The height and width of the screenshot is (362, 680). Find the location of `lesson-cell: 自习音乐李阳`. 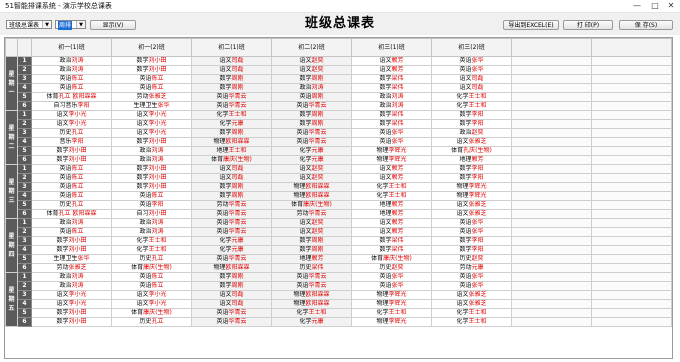

lesson-cell: 自习音乐李阳 is located at coordinates (71, 106).